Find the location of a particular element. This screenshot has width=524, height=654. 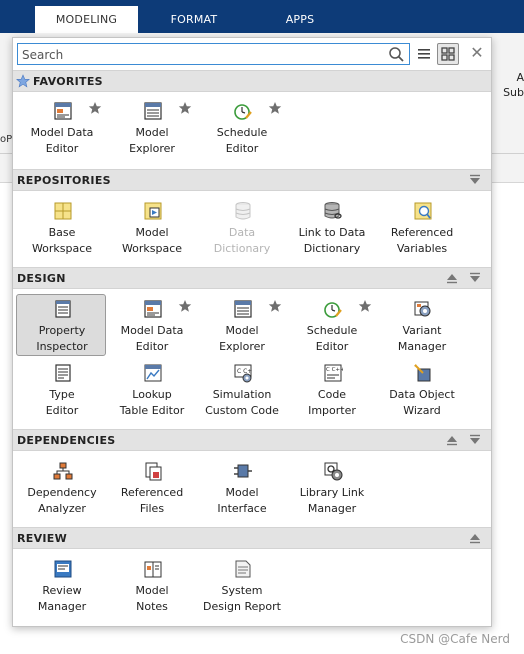

base-workspace-icon is located at coordinates (63, 211).